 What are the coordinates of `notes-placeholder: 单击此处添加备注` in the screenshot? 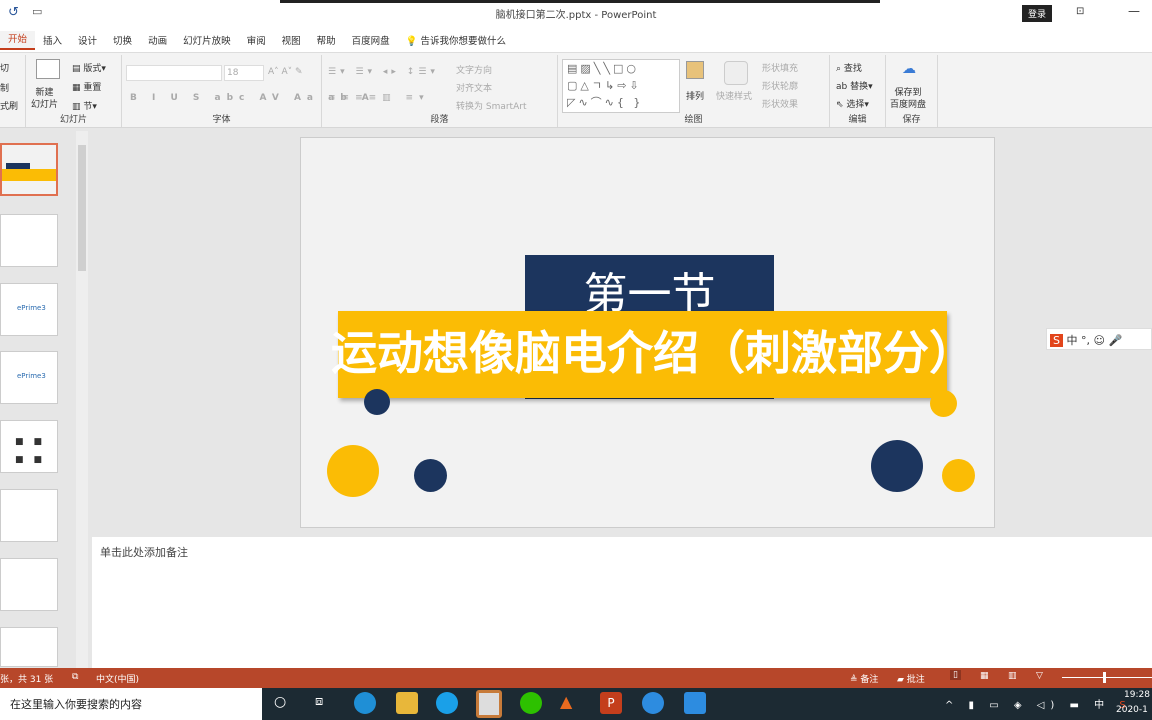 It's located at (144, 552).